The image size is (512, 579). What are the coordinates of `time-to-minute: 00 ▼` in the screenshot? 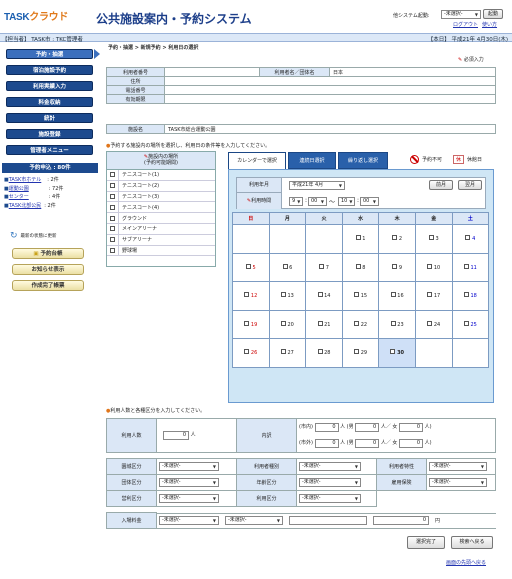 It's located at (369, 201).